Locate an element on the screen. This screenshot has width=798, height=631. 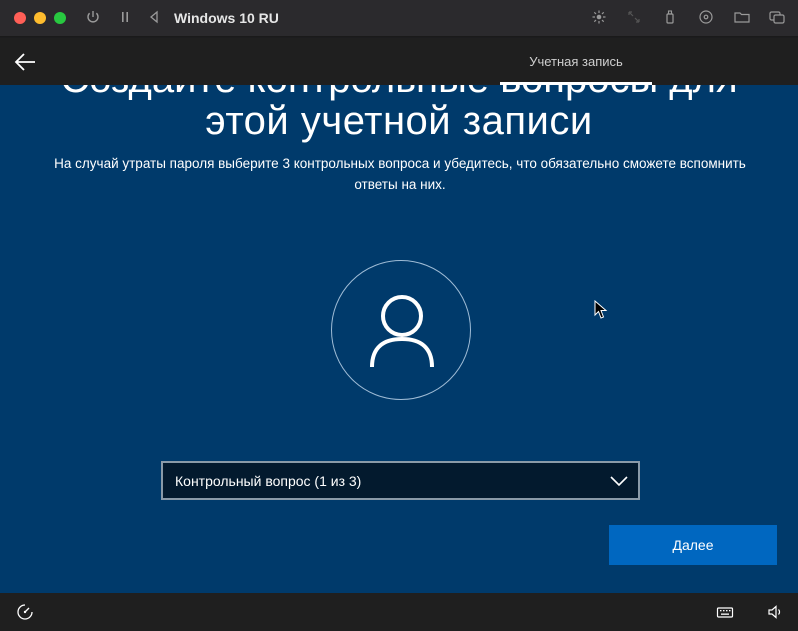
security-question-dropdown: Контрольный вопрос (1 из 3) is located at coordinates (400, 480).